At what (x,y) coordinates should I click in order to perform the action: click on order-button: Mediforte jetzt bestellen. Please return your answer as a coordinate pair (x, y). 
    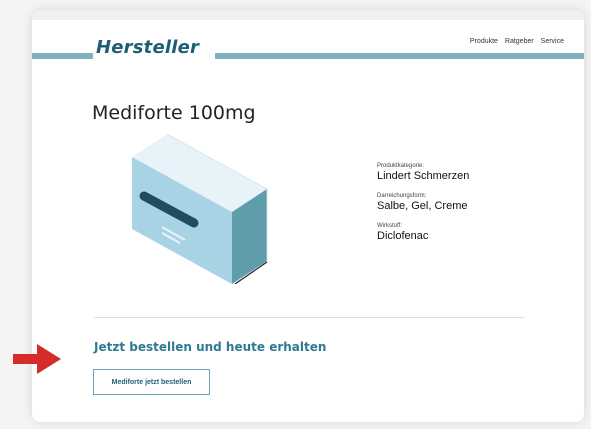
    Looking at the image, I should click on (151, 382).